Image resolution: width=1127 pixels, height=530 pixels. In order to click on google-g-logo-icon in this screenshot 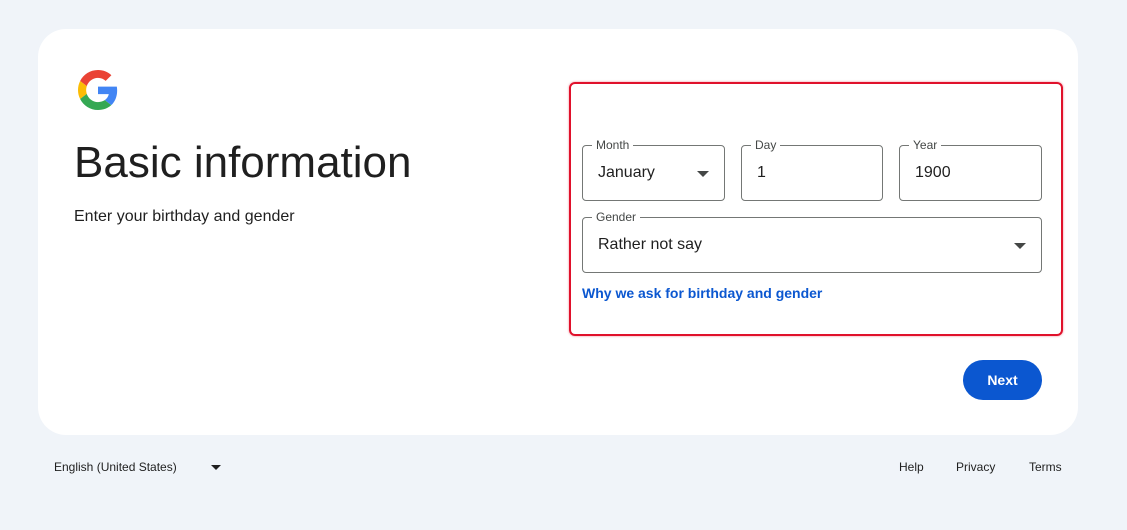, I will do `click(98, 90)`.